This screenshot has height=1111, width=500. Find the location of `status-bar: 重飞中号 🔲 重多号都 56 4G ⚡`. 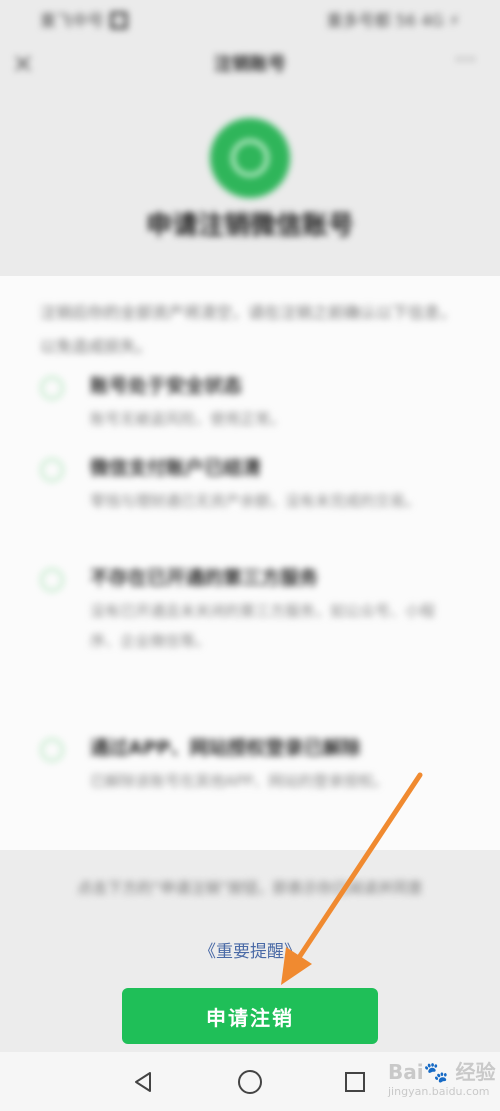

status-bar: 重飞中号 🔲 重多号都 56 4G ⚡ is located at coordinates (250, 19).